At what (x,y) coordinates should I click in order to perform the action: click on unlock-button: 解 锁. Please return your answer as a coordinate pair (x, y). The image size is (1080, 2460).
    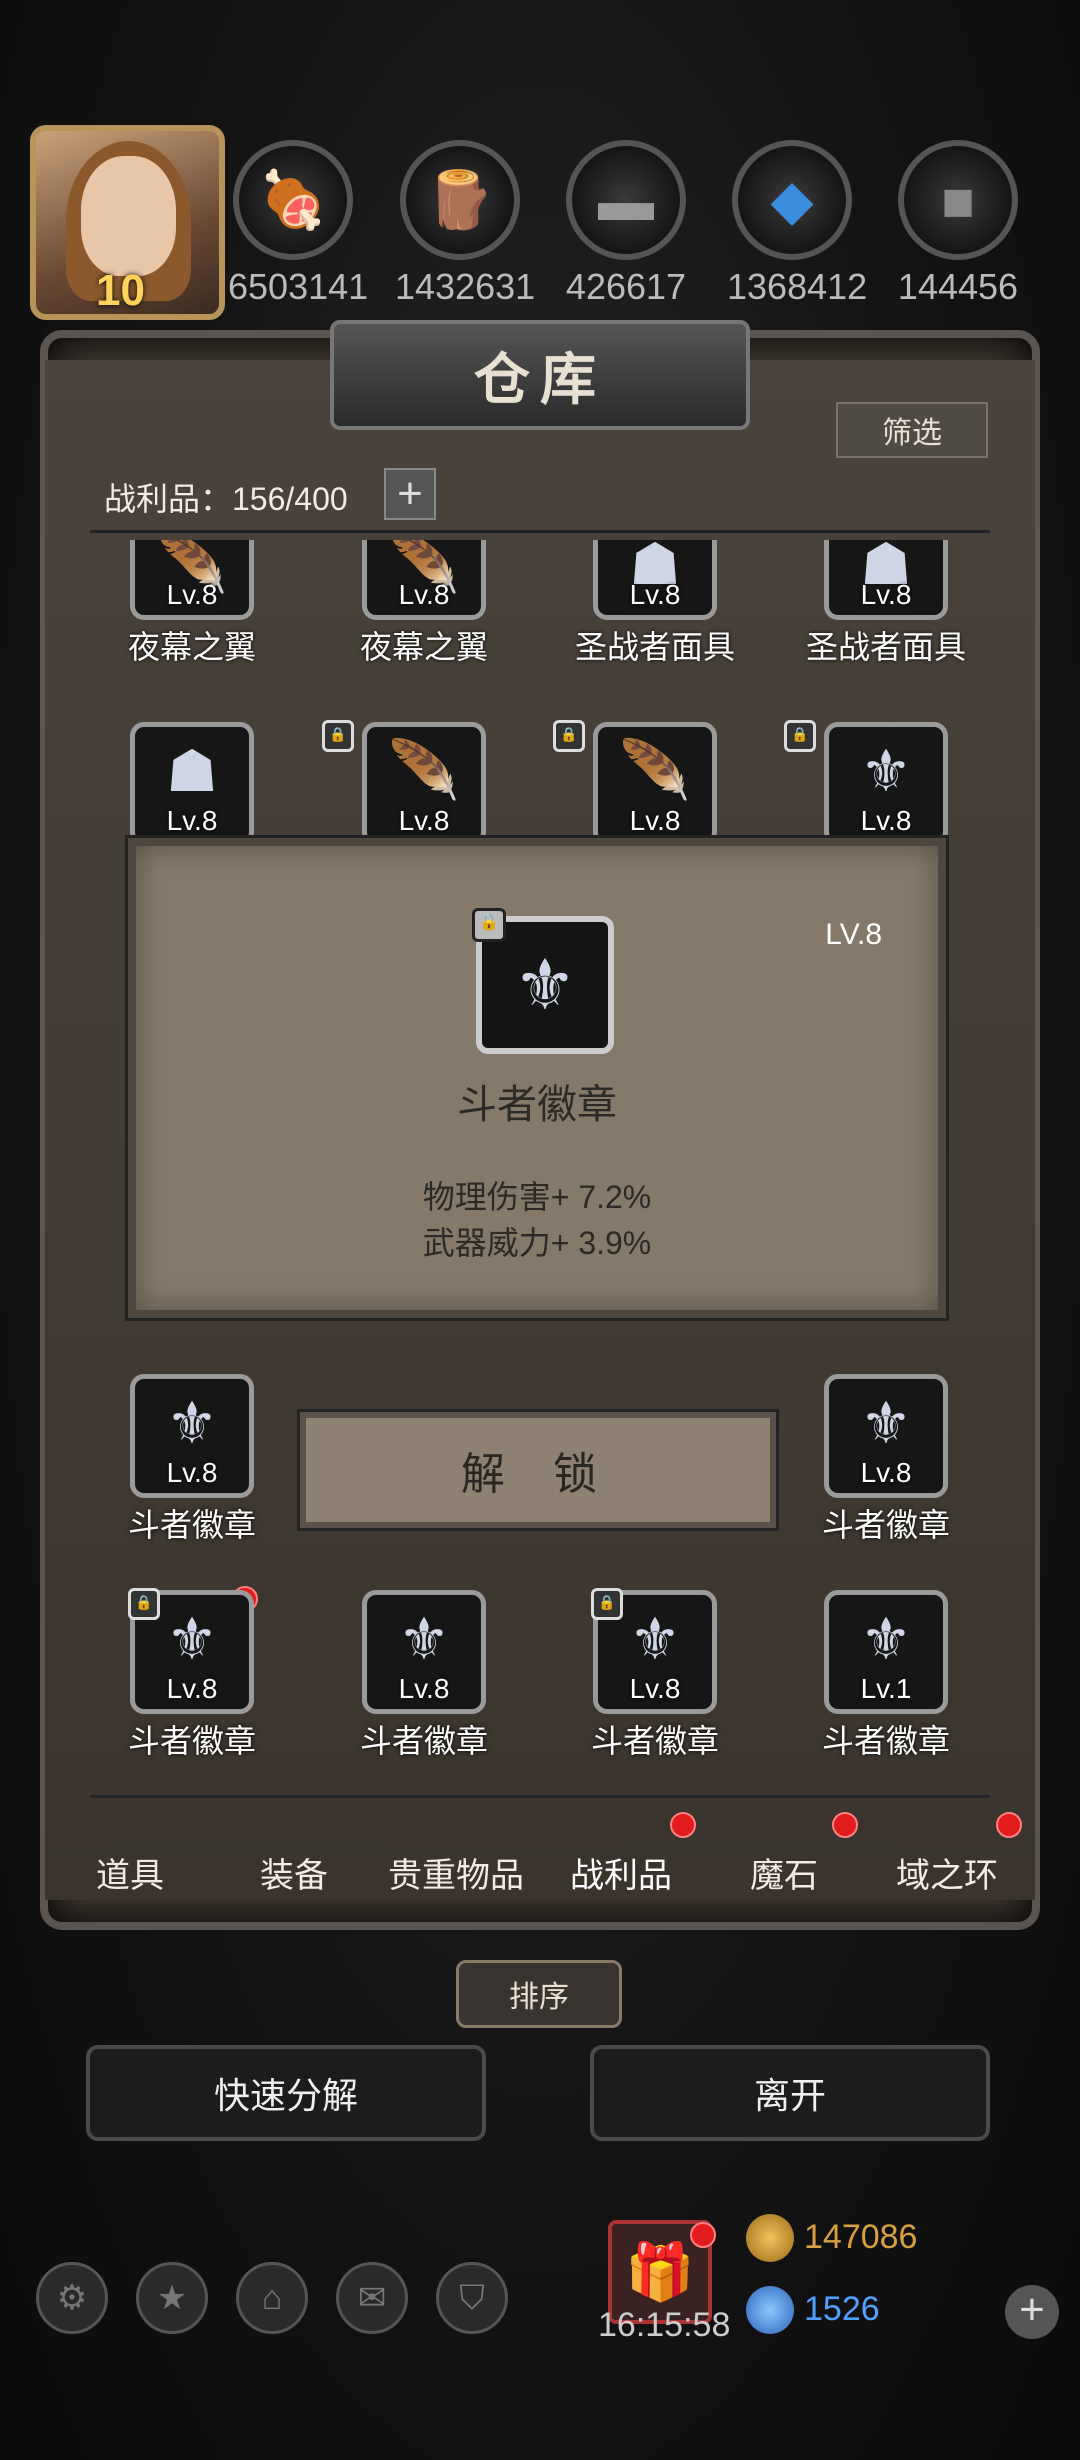
    Looking at the image, I should click on (538, 1470).